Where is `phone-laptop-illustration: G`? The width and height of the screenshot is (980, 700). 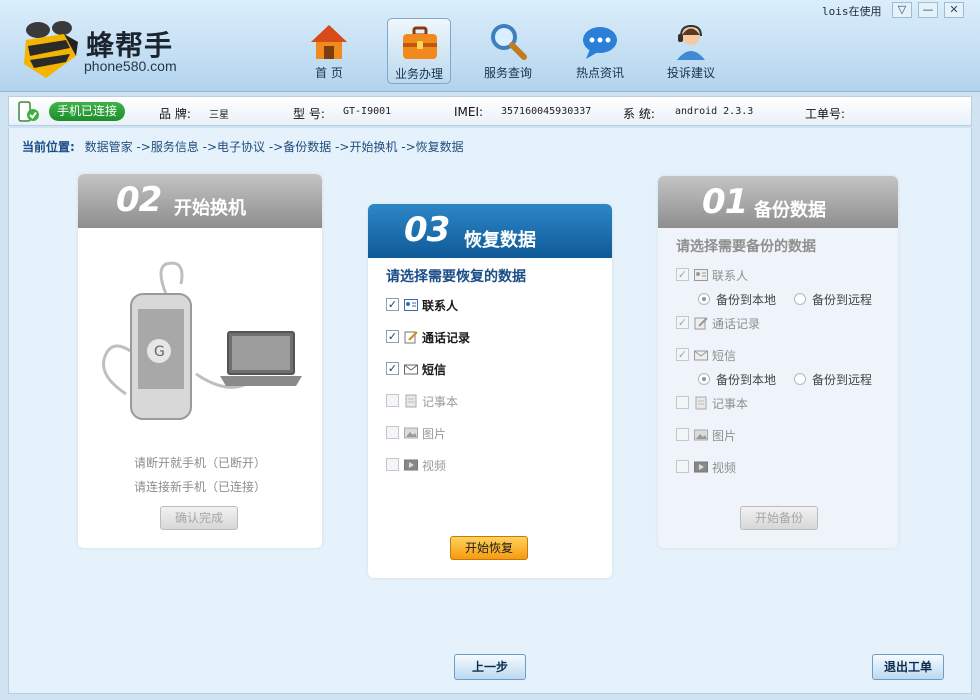
phone-laptop-illustration: G is located at coordinates (202, 340).